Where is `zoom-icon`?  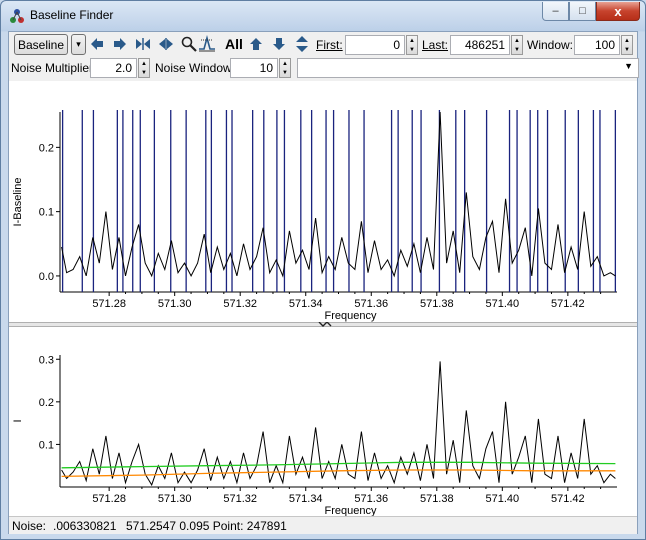
zoom-icon is located at coordinates (189, 44).